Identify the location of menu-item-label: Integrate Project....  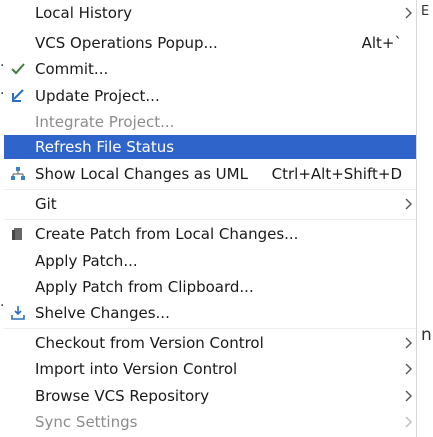
(105, 122).